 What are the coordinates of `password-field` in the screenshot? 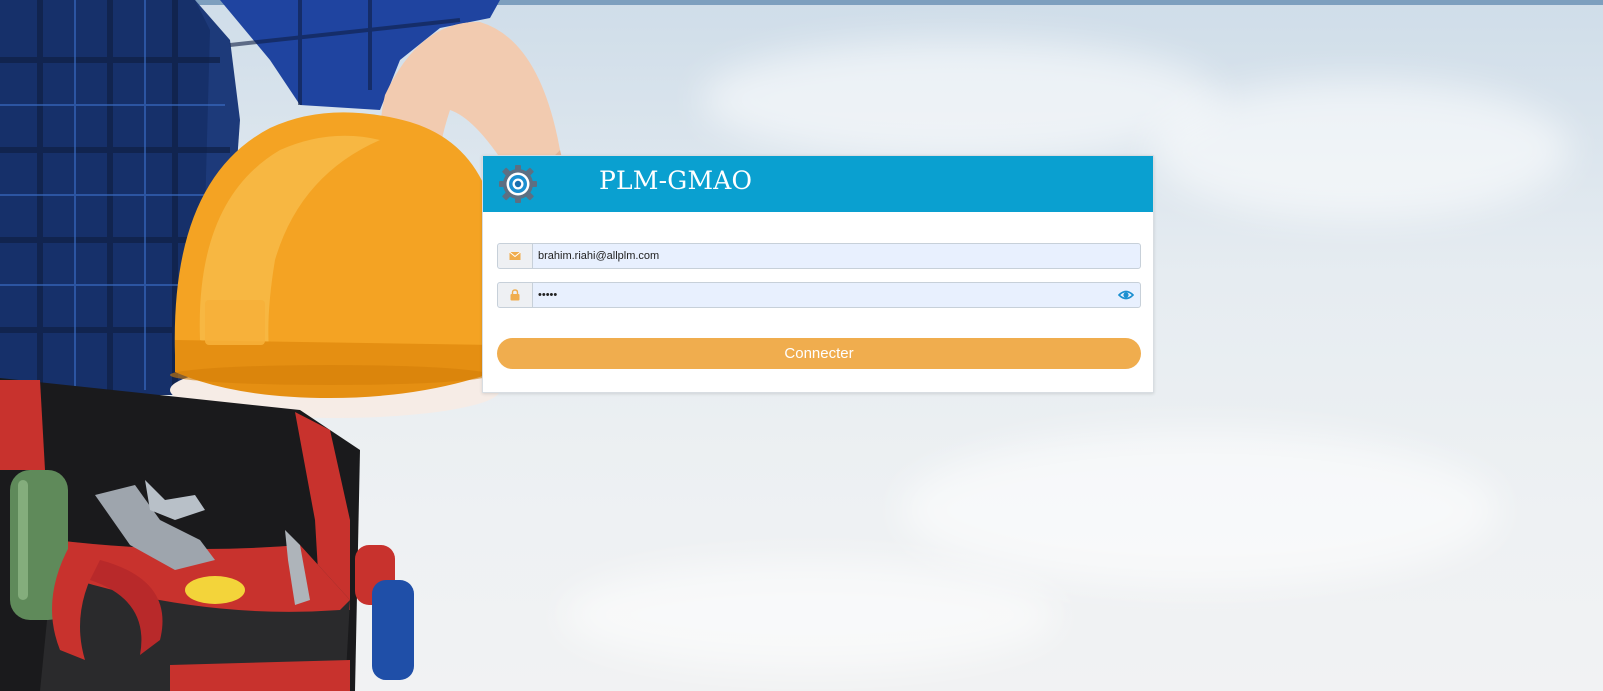 It's located at (819, 295).